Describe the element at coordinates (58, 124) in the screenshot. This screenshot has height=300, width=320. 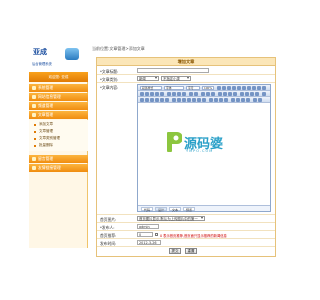
I see `submenu-add-article: 添加文章` at that location.